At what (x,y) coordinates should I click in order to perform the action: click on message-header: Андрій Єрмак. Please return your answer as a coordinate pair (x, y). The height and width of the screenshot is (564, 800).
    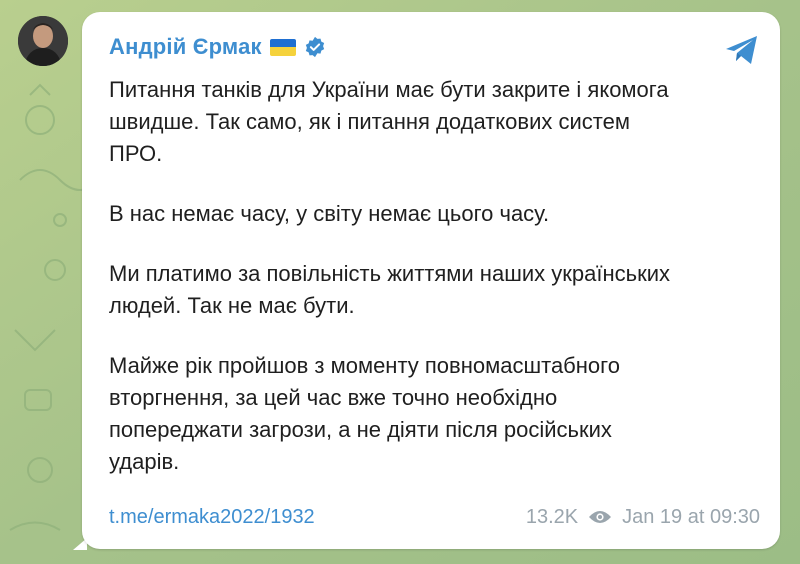
    Looking at the image, I should click on (217, 47).